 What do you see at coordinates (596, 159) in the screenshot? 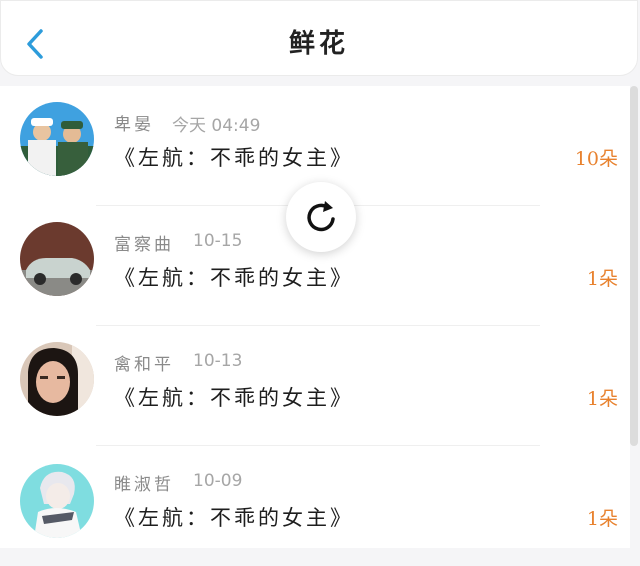
I see `flower-count: 10朵` at bounding box center [596, 159].